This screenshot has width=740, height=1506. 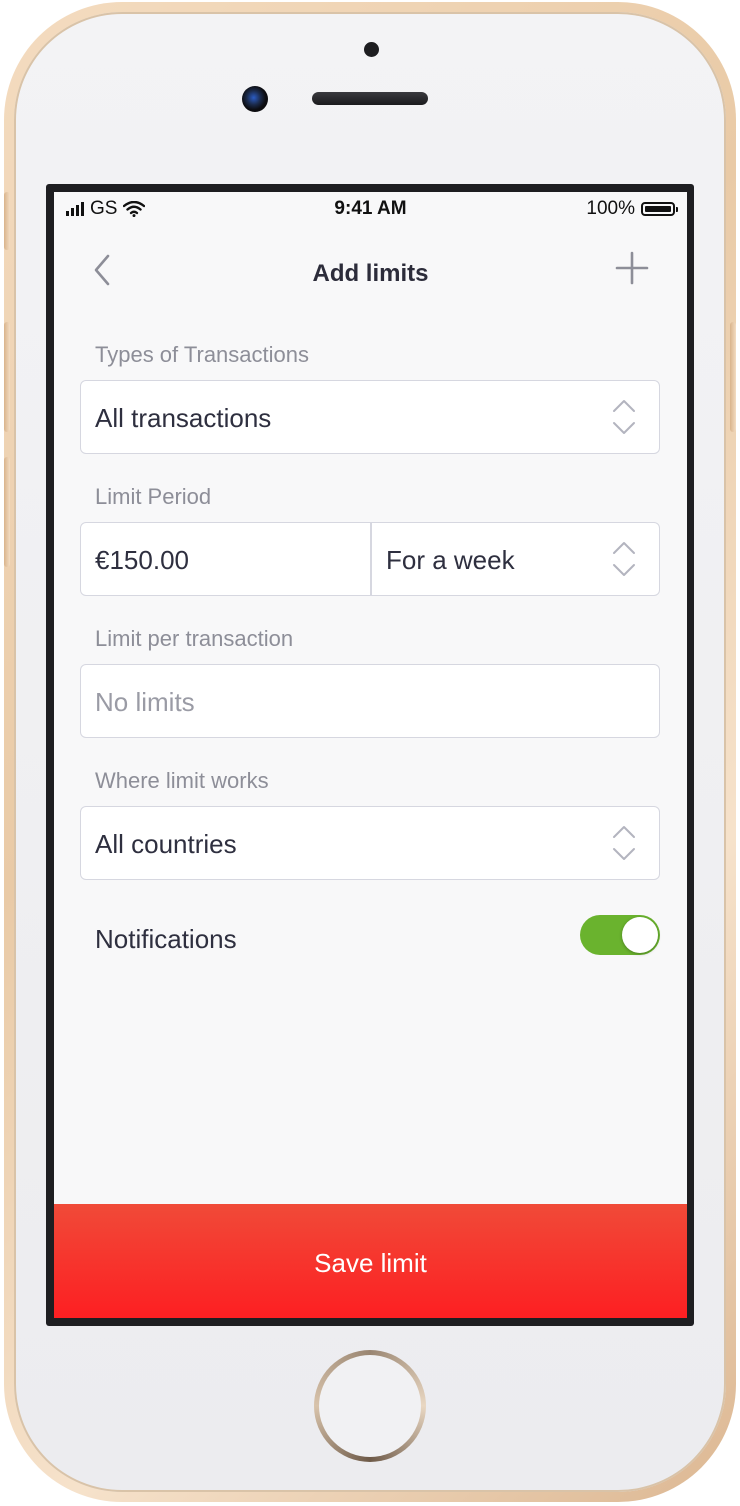 What do you see at coordinates (370, 210) in the screenshot?
I see `status-bar: GS 9:41 AM 100%` at bounding box center [370, 210].